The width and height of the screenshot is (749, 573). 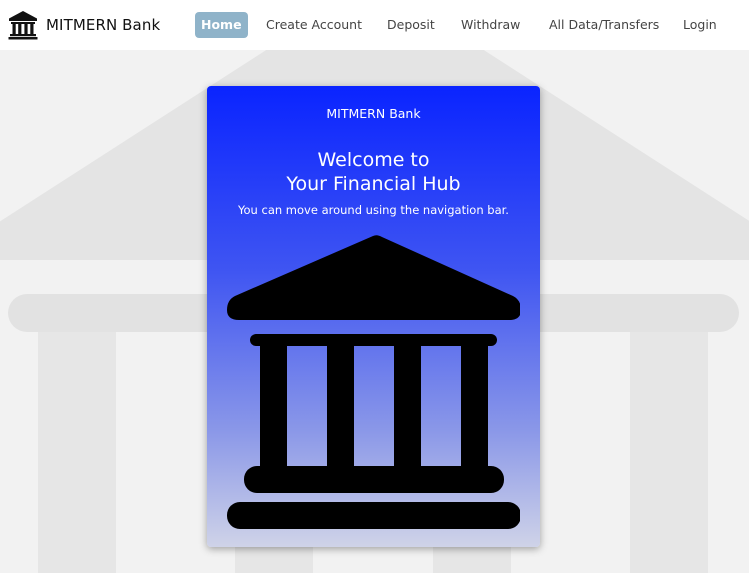 I want to click on nav-create-account-link: Create Account, so click(x=314, y=25).